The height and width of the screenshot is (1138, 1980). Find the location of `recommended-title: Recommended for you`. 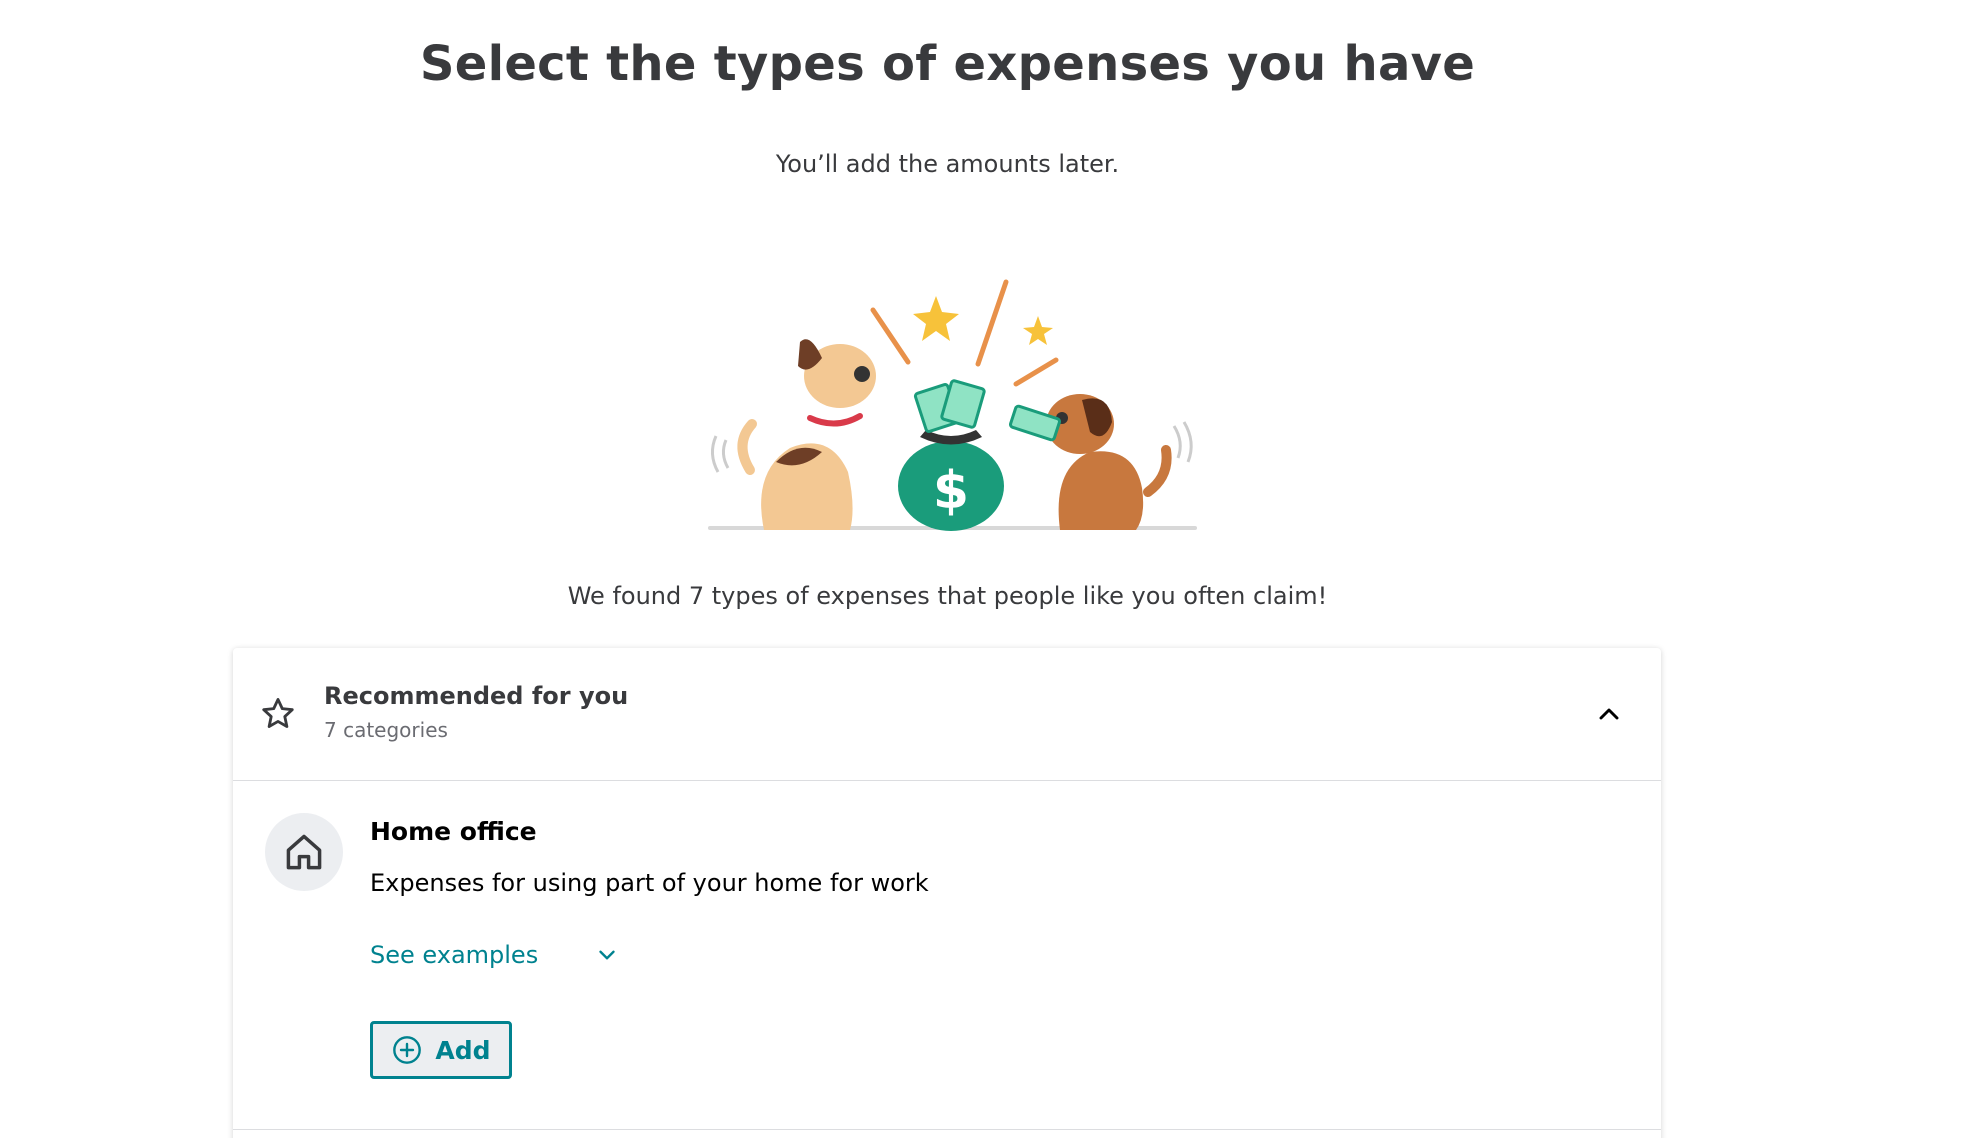

recommended-title: Recommended for you is located at coordinates (476, 696).